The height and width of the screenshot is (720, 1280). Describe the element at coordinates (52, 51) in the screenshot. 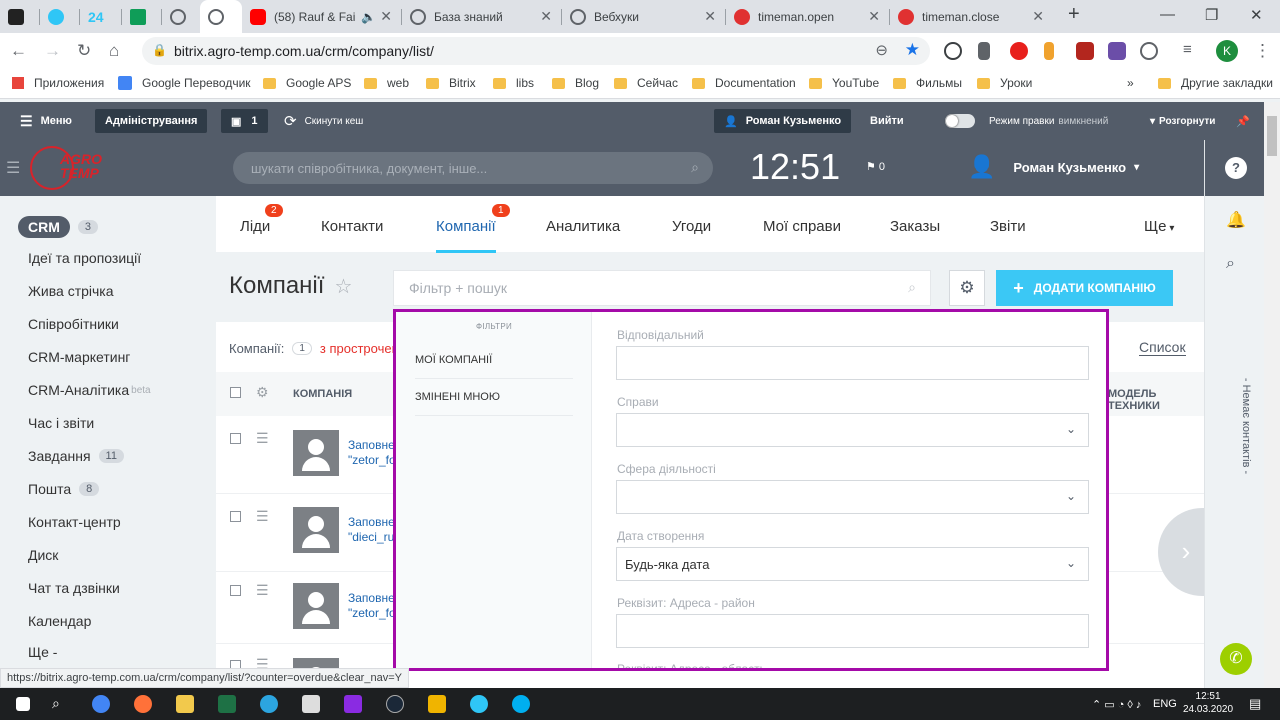

I see `forward-icon: →` at that location.